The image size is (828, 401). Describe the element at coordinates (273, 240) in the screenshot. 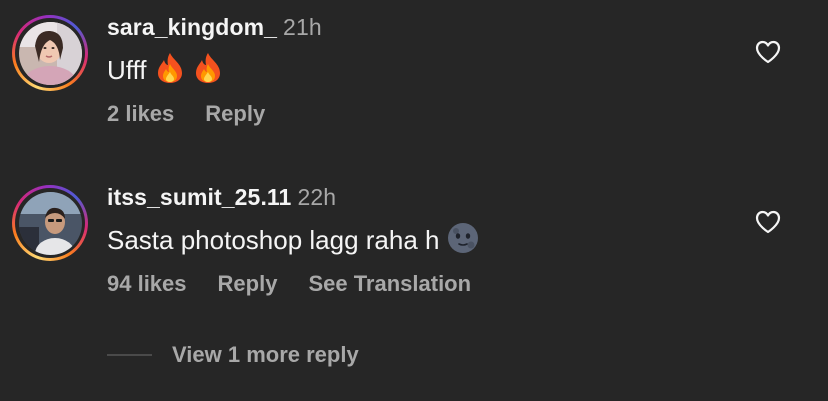

I see `comment-text-label: Sasta photoshop lagg raha h` at that location.